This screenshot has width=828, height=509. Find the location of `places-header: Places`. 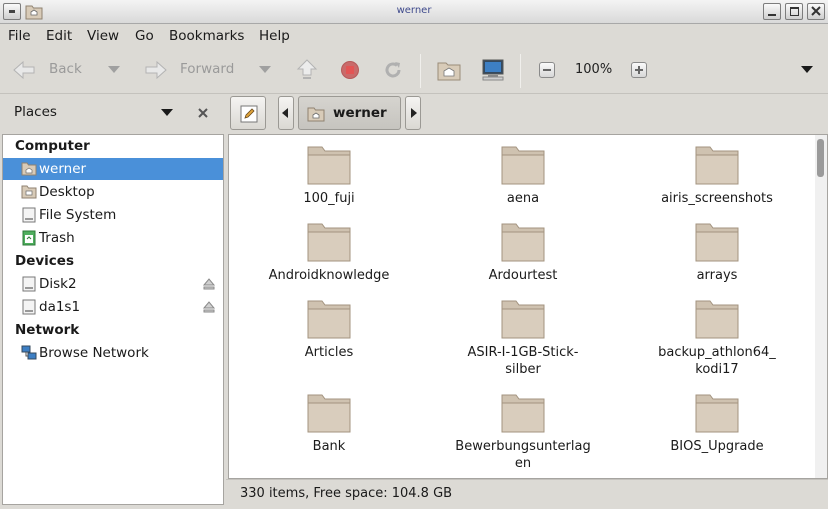

places-header: Places is located at coordinates (113, 114).